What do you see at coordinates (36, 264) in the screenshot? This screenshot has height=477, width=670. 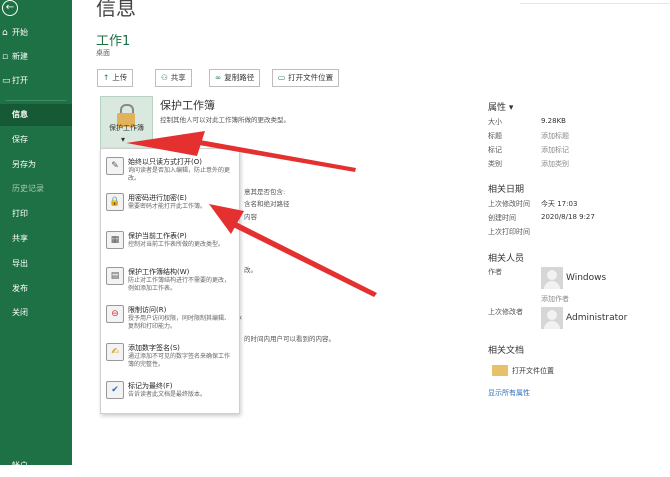 I see `sidebar-item-export: 导出` at bounding box center [36, 264].